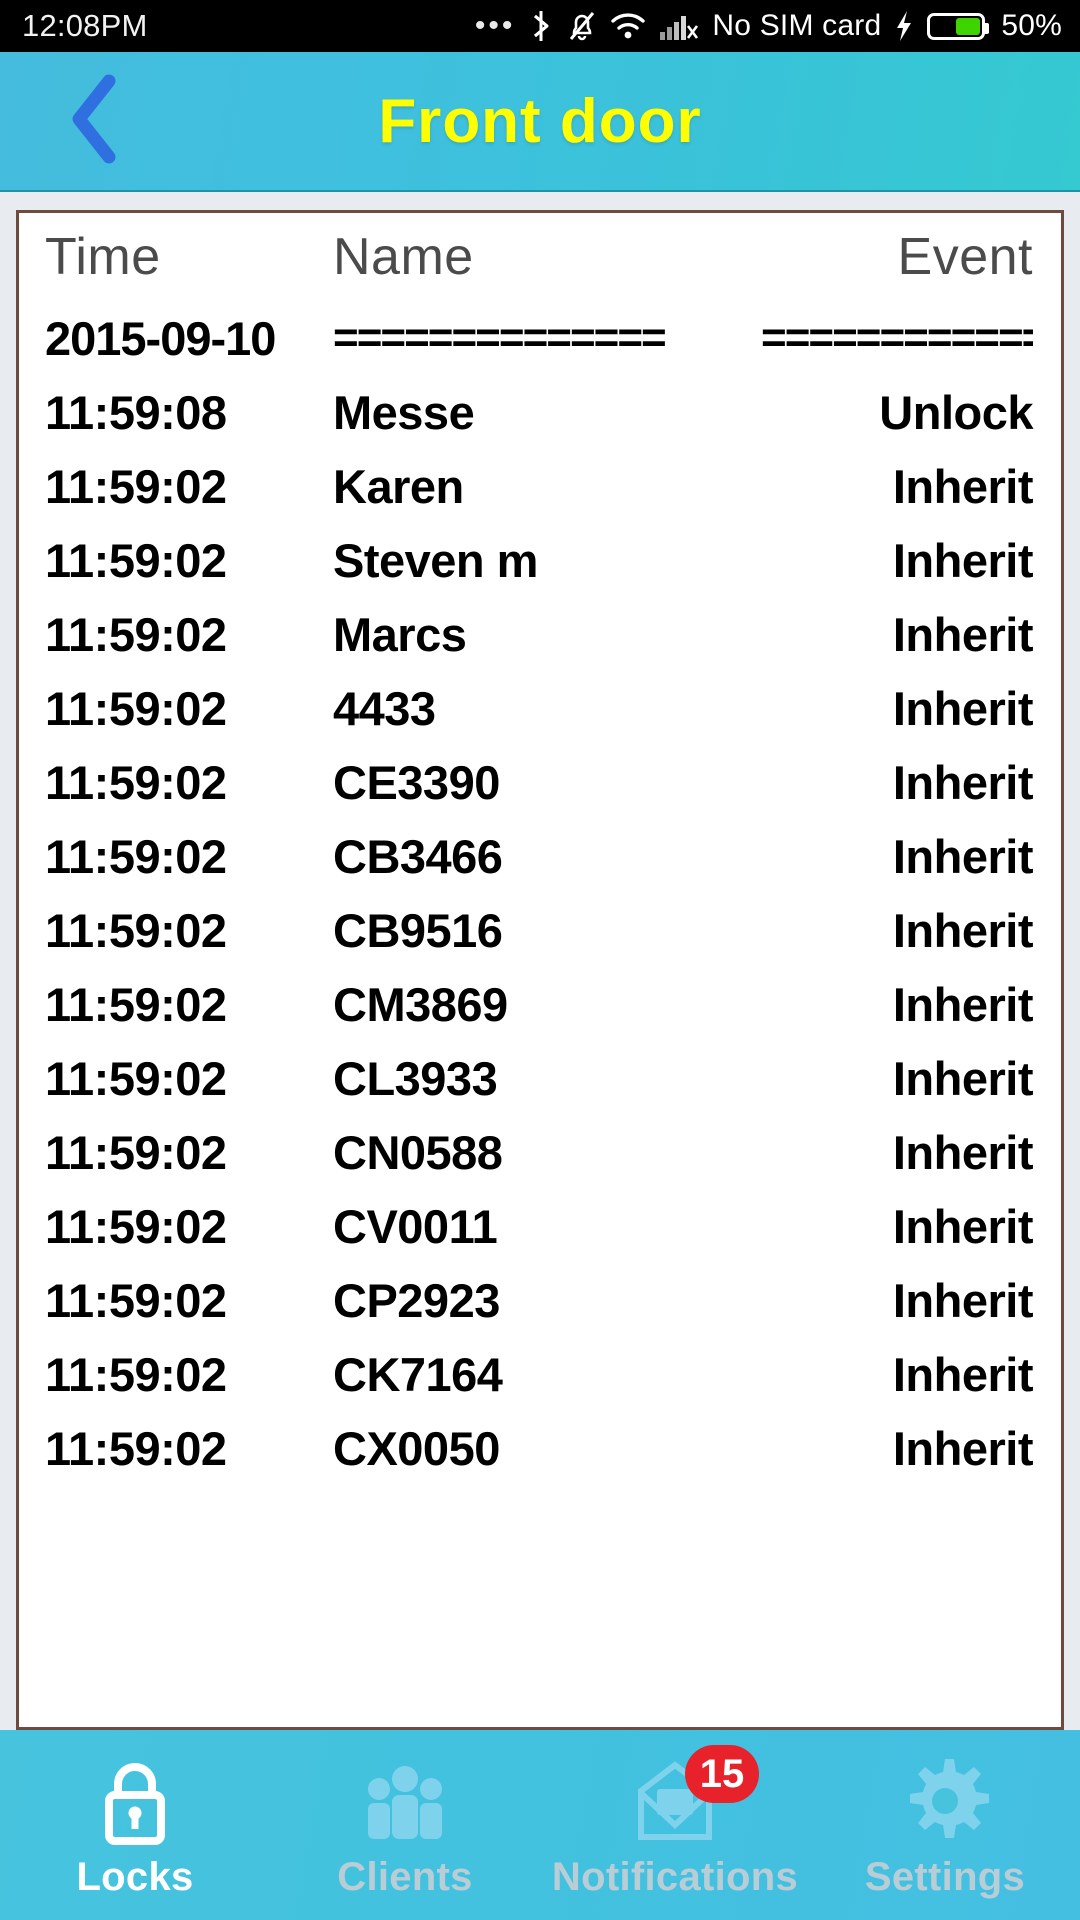 The width and height of the screenshot is (1080, 1920). Describe the element at coordinates (540, 708) in the screenshot. I see `table-row: 11:59:02 4433 Inherit` at that location.